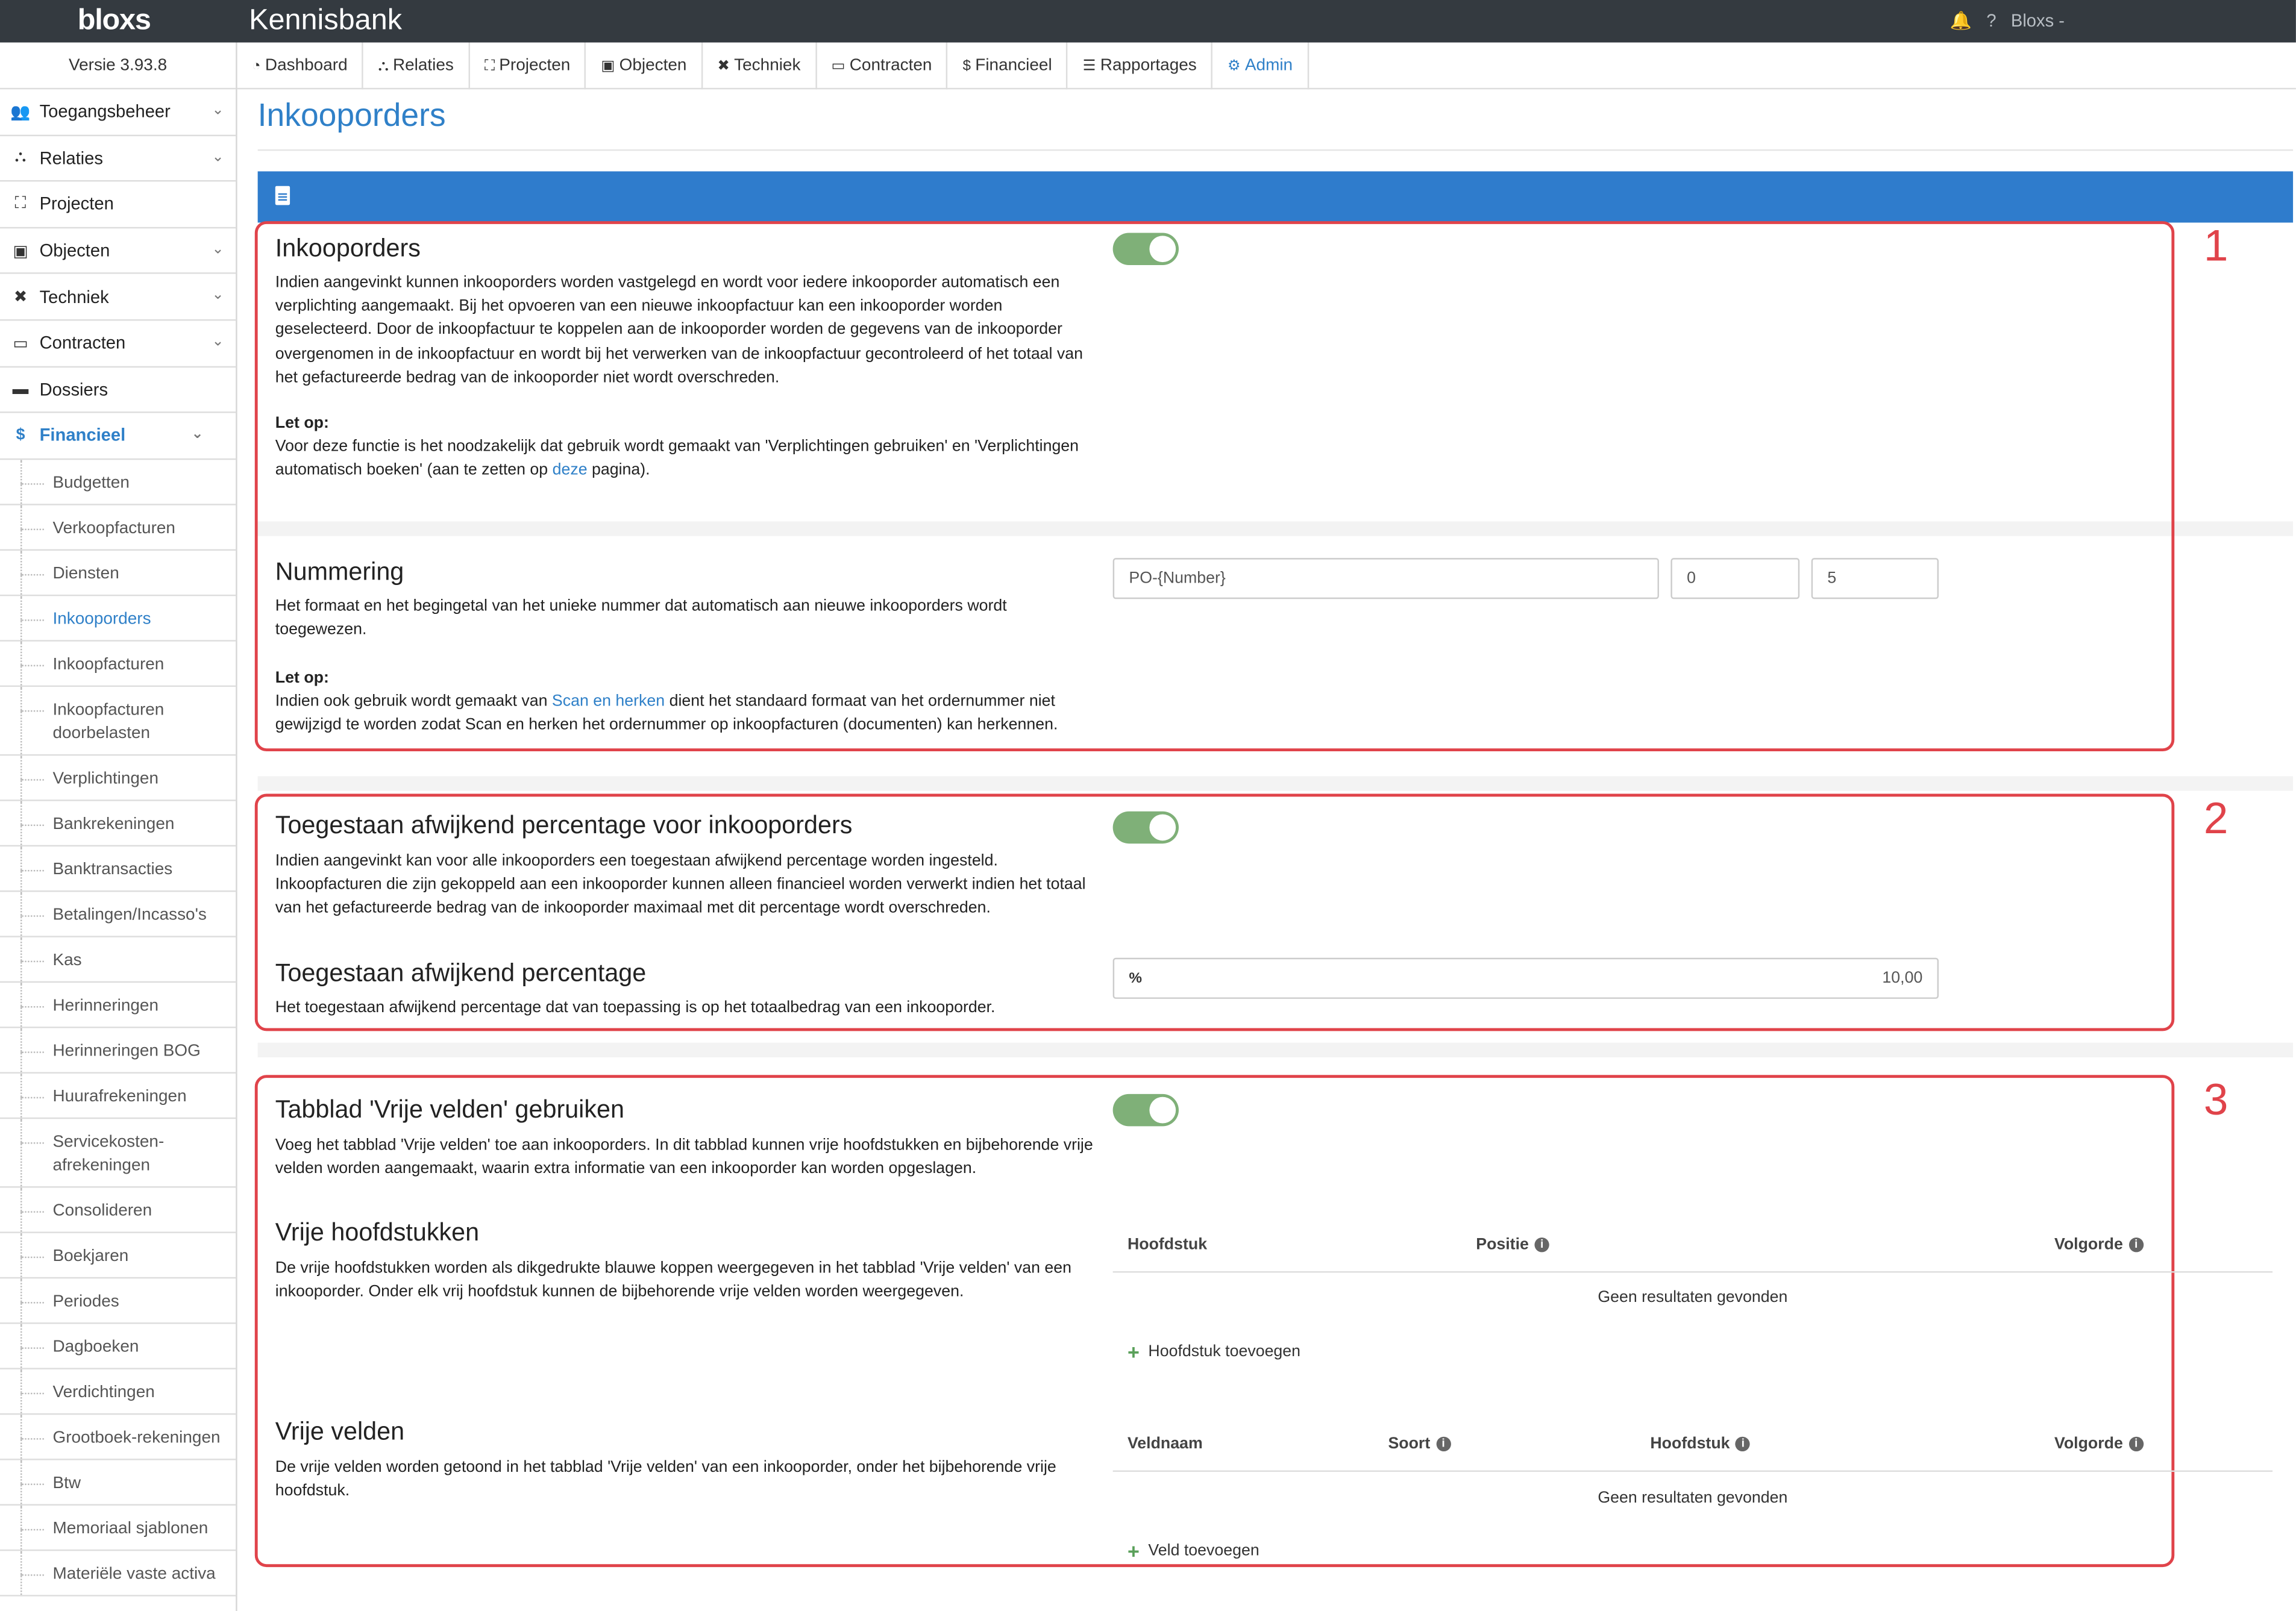  What do you see at coordinates (118, 112) in the screenshot?
I see `sidebar-item-toegangsbeheer: 👥 Toegangsbeheer ⌄` at bounding box center [118, 112].